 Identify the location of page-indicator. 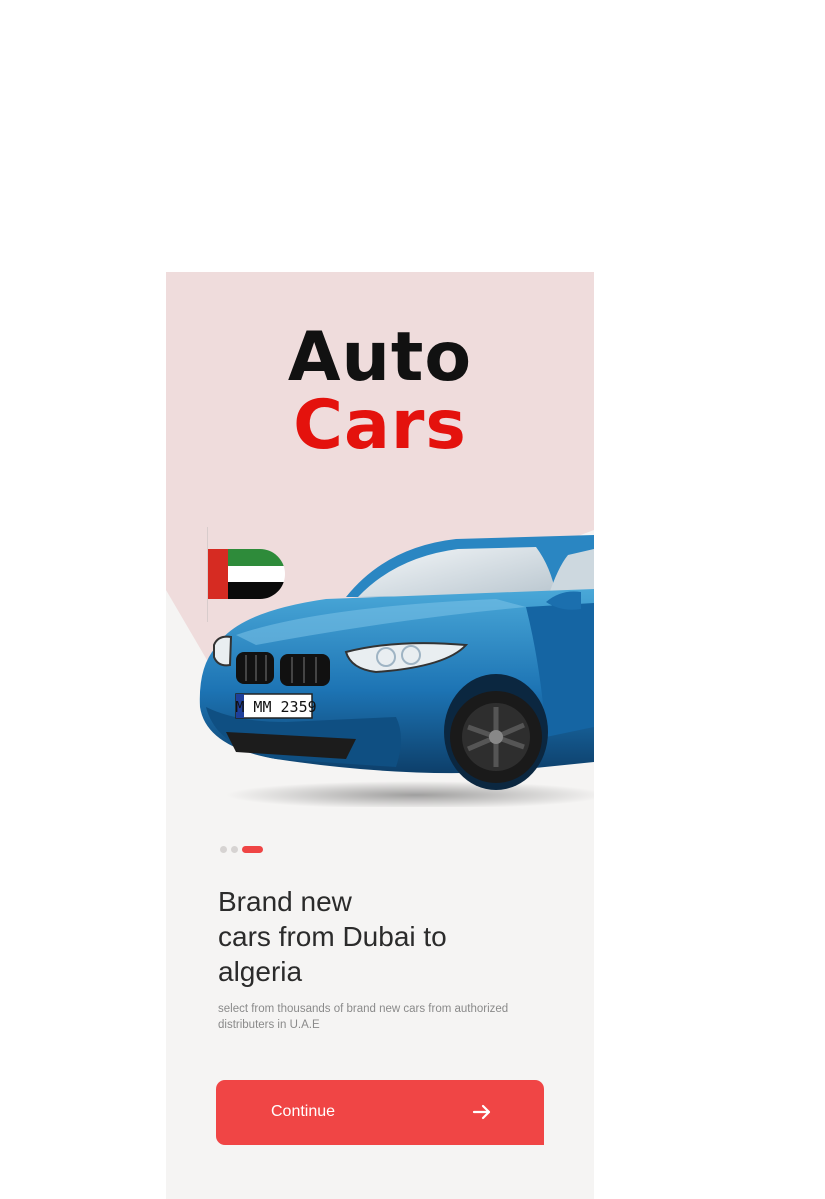
(241, 849).